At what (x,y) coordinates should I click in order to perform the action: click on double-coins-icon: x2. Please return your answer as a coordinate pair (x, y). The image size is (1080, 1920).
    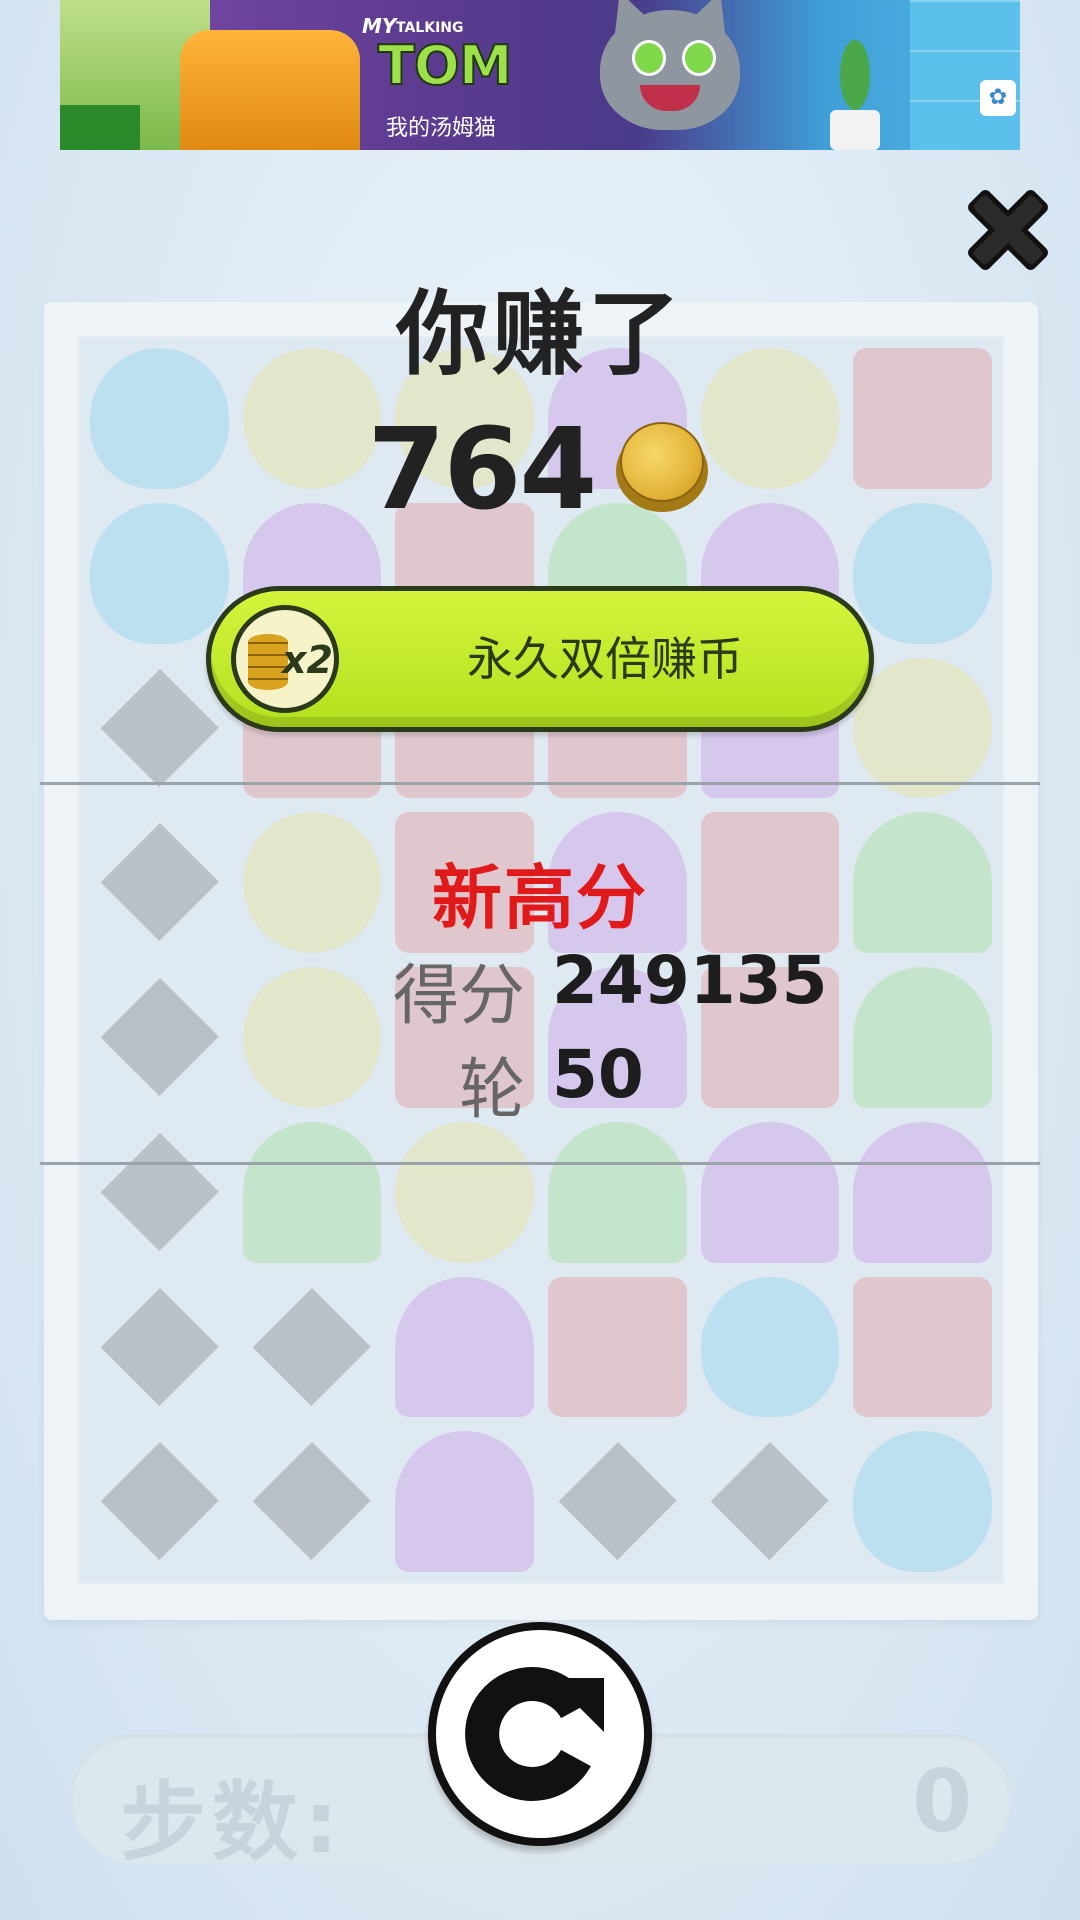
    Looking at the image, I should click on (285, 659).